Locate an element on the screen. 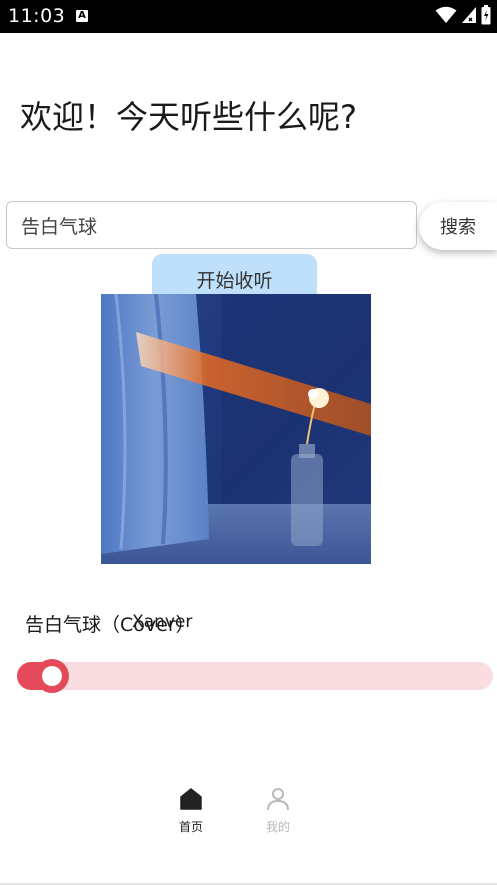 This screenshot has width=497, height=885. search-button: 搜索 is located at coordinates (458, 226).